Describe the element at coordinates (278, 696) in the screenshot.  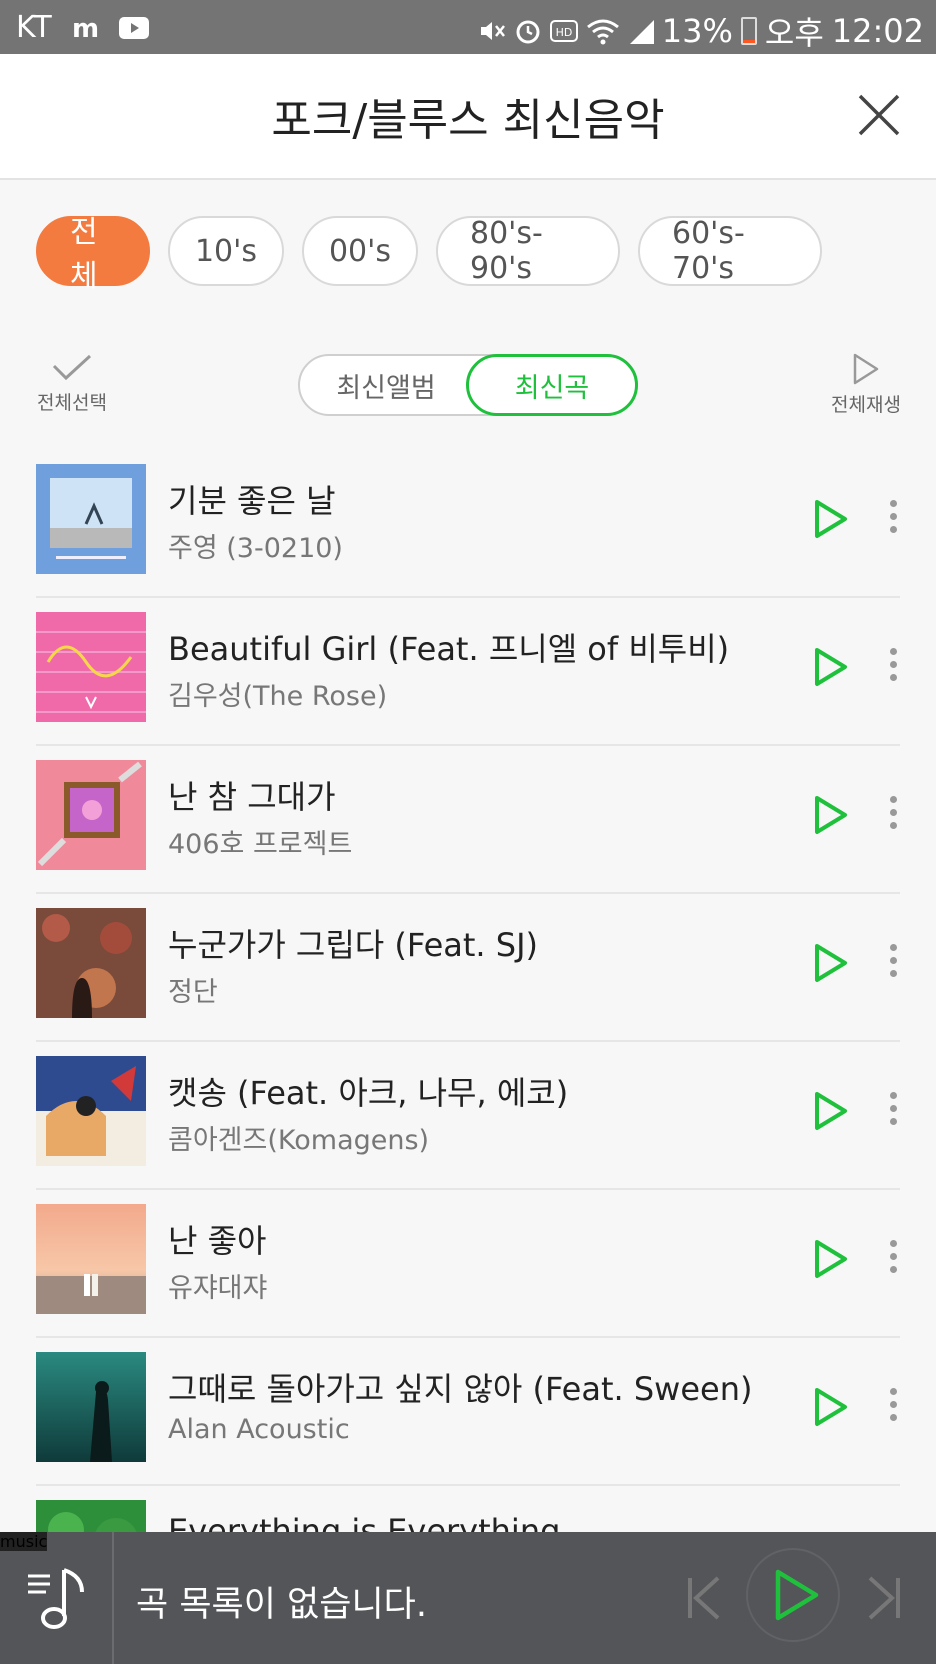
I see `song-artist: 김우성(The Rose)` at that location.